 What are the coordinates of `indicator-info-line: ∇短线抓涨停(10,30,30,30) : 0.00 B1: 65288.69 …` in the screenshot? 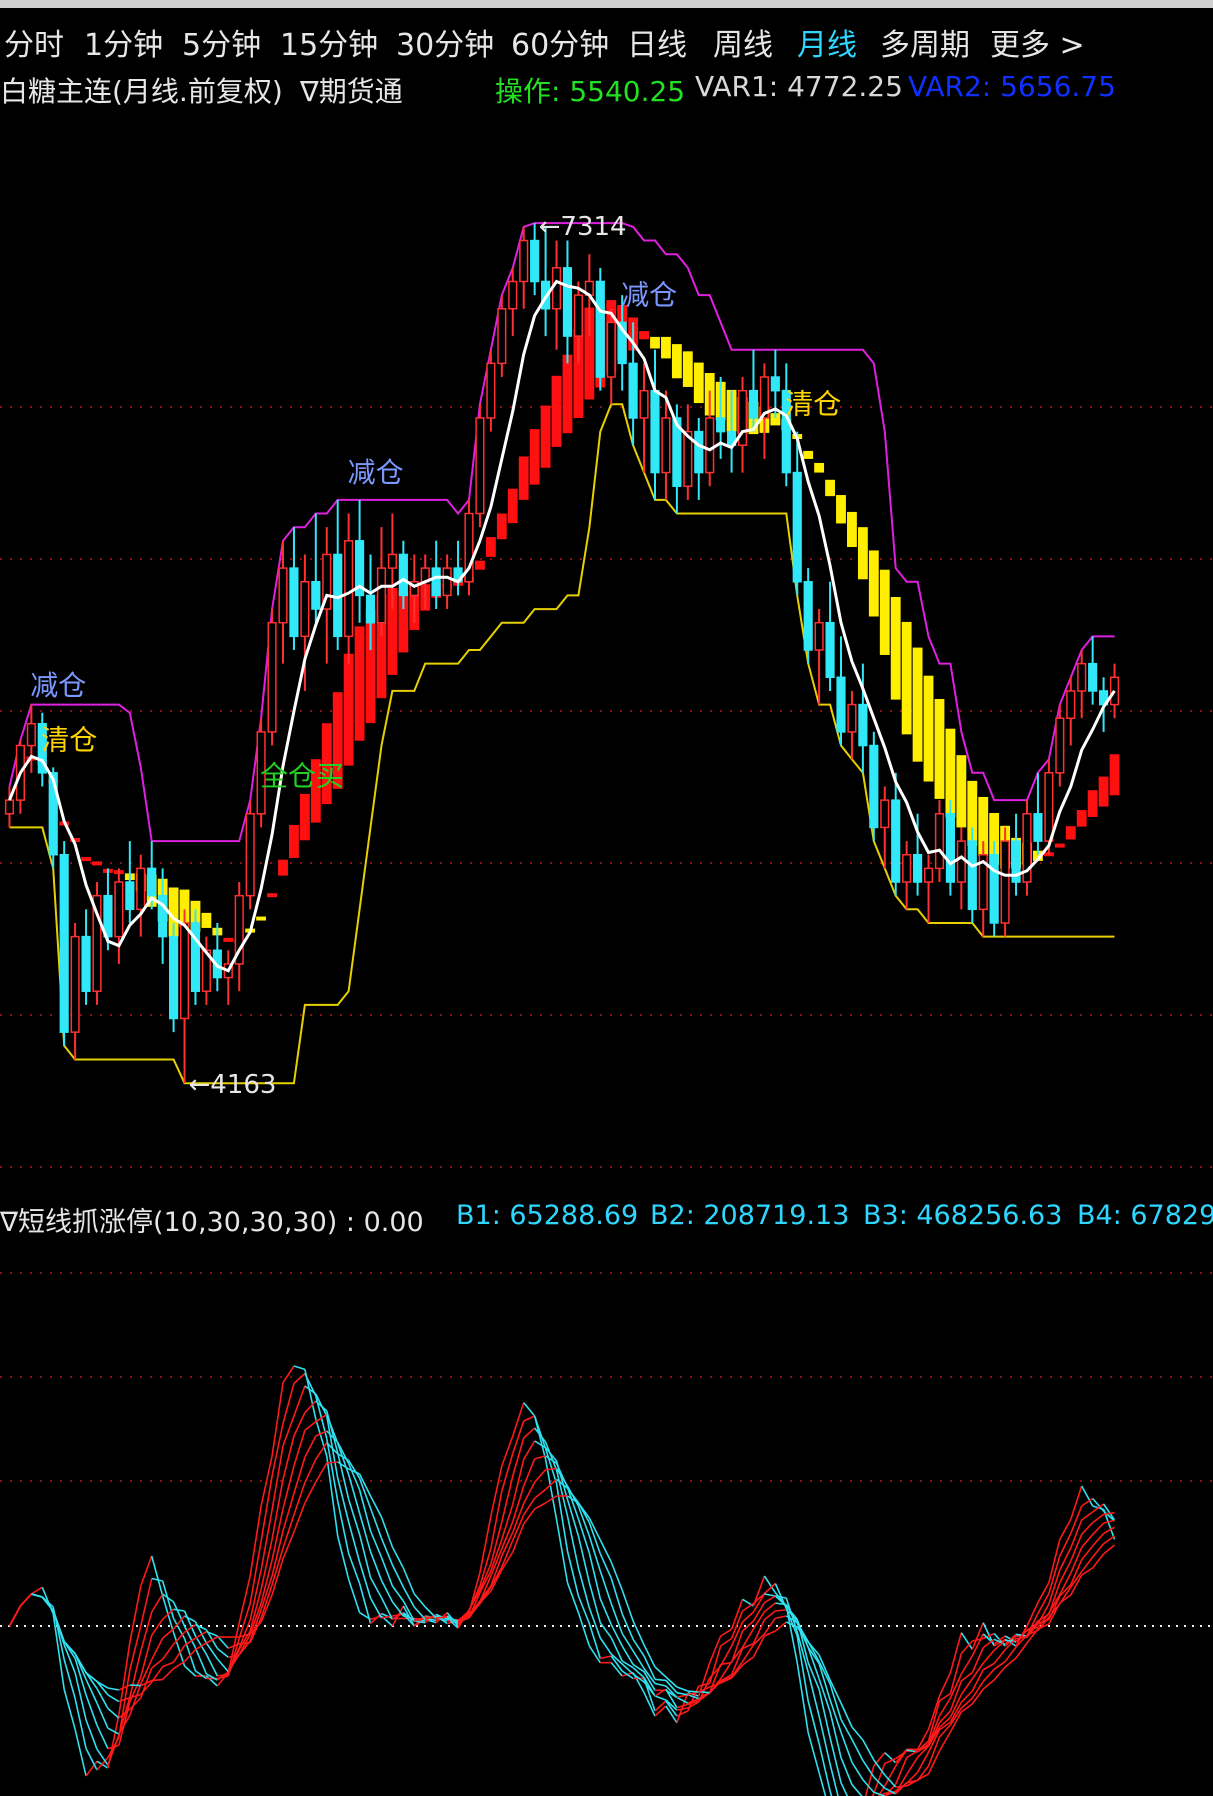 It's located at (606, 1218).